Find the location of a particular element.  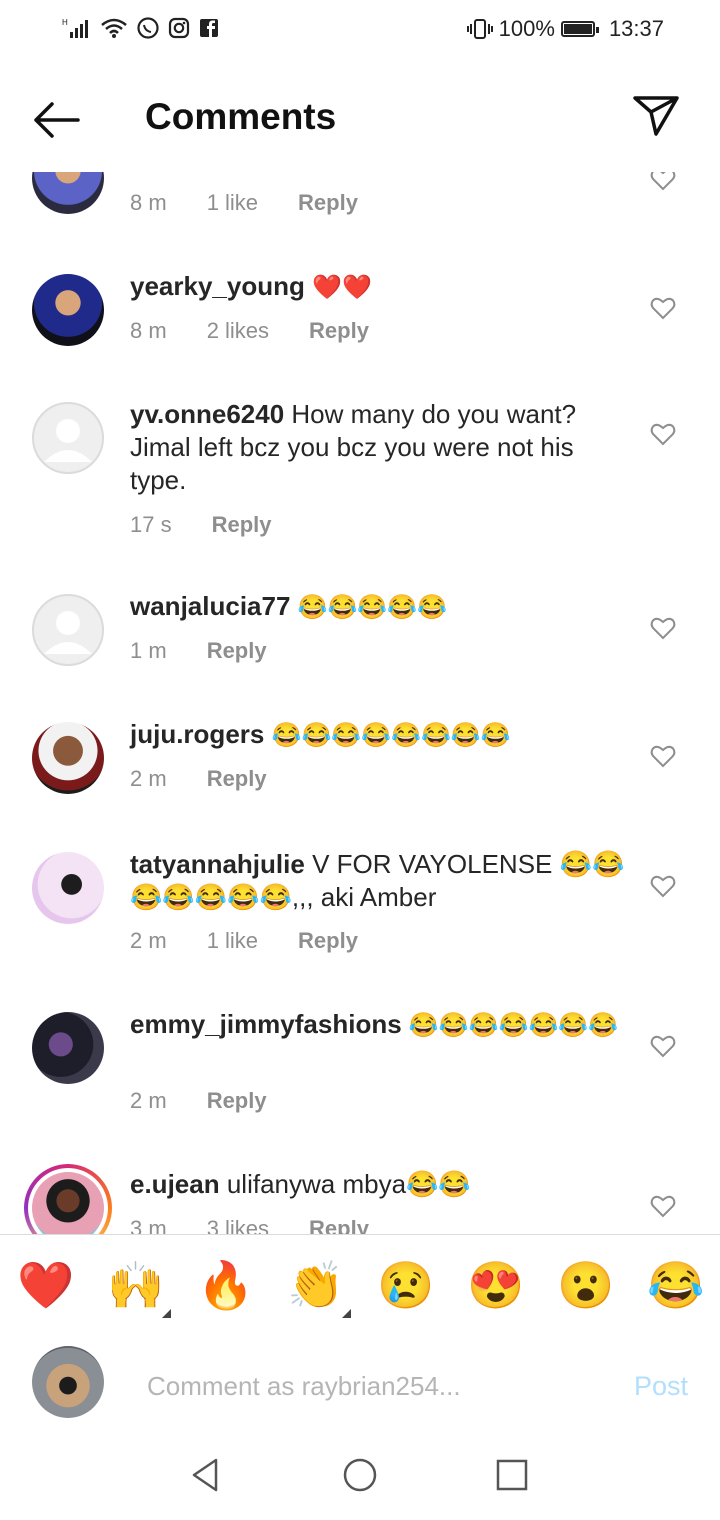

arrow-left-icon is located at coordinates (56, 120).